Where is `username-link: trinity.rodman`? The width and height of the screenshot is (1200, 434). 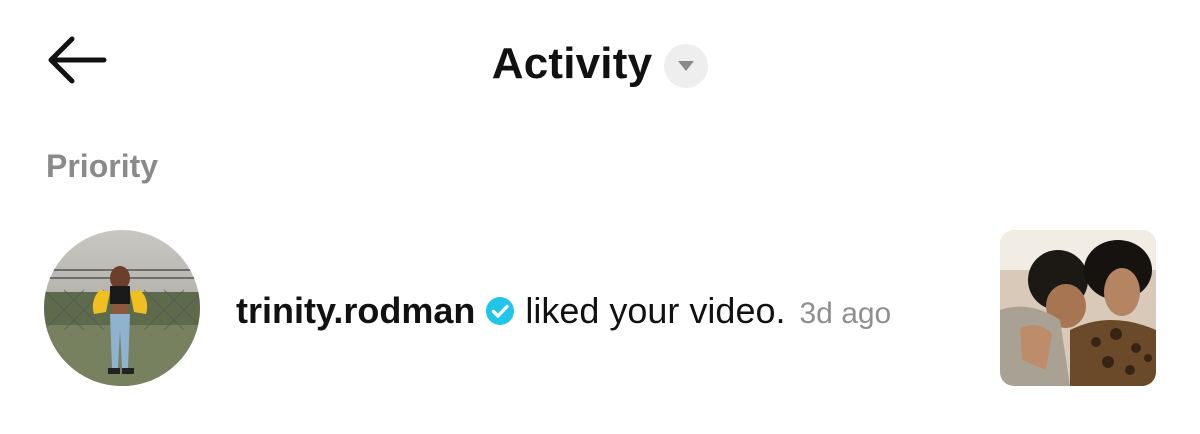
username-link: trinity.rodman is located at coordinates (355, 311).